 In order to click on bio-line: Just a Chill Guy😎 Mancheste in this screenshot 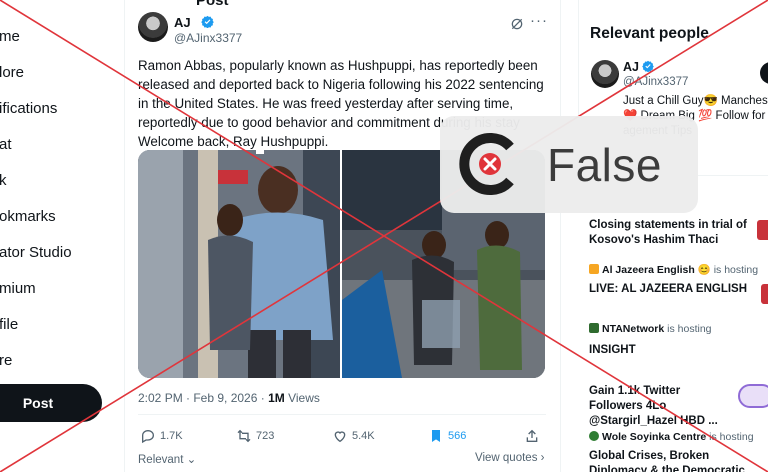, I will do `click(695, 101)`.